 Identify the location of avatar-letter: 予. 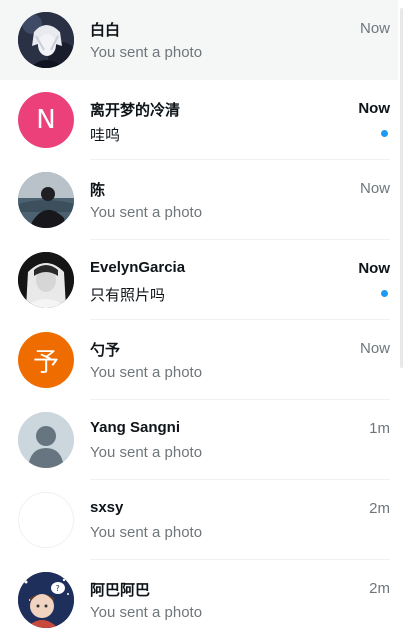
(45, 362).